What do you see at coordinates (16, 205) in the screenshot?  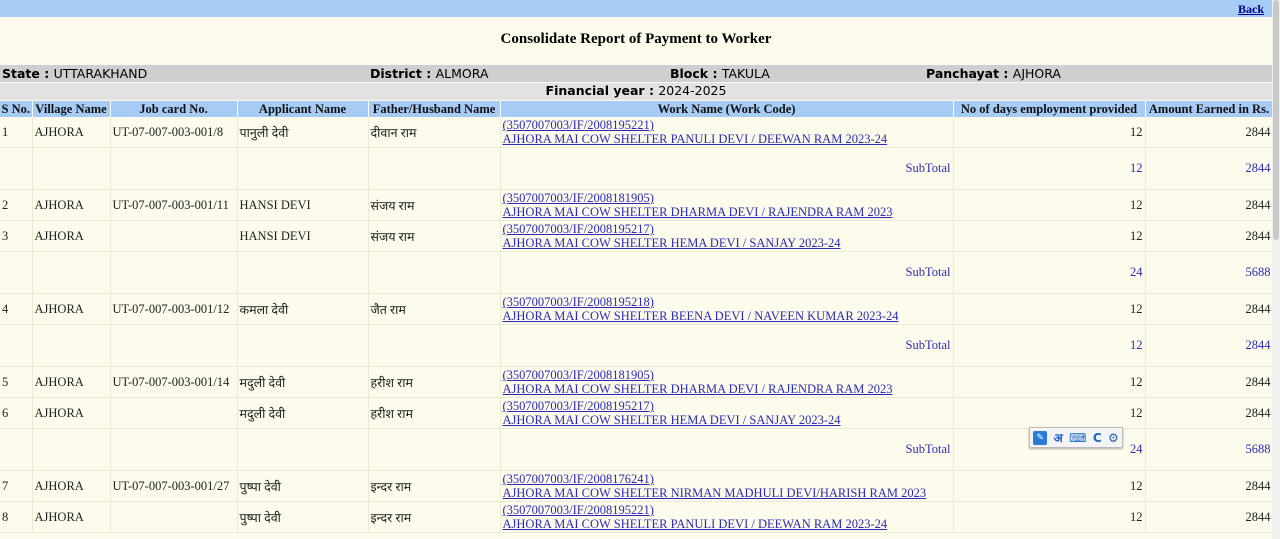 I see `cell-sno: 2` at bounding box center [16, 205].